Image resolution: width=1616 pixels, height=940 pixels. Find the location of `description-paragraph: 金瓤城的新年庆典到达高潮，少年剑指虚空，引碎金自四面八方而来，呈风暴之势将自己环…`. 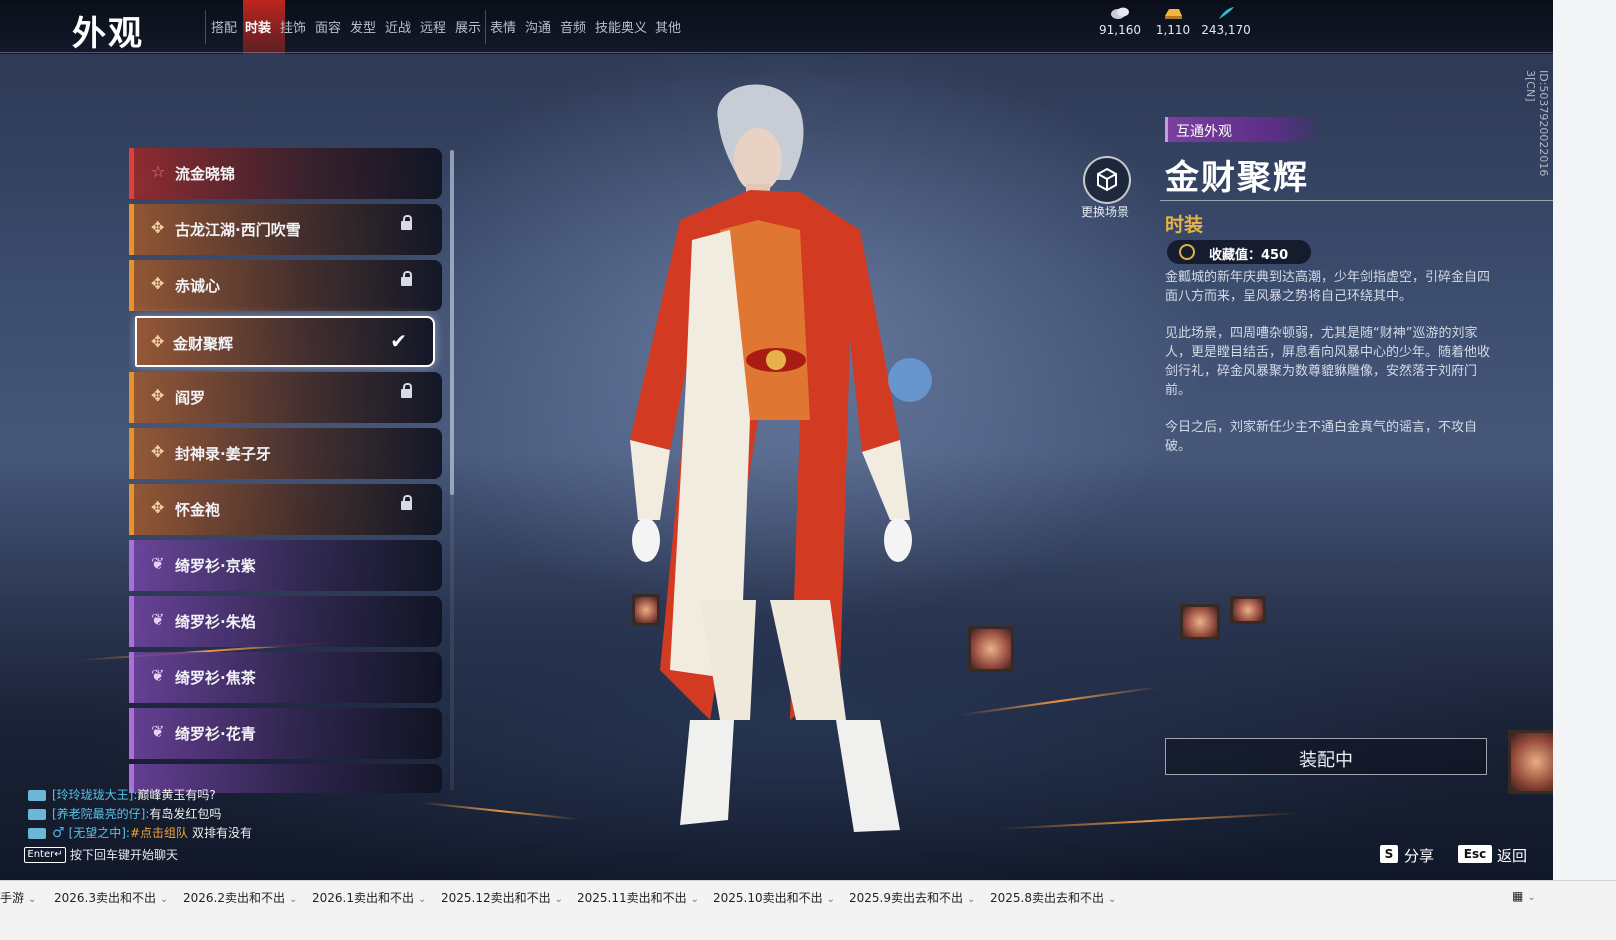

description-paragraph: 金瓤城的新年庆典到达高潮，少年剑指虚空，引碎金自四面八方而来，呈风暴之势将自己环… is located at coordinates (1328, 287).